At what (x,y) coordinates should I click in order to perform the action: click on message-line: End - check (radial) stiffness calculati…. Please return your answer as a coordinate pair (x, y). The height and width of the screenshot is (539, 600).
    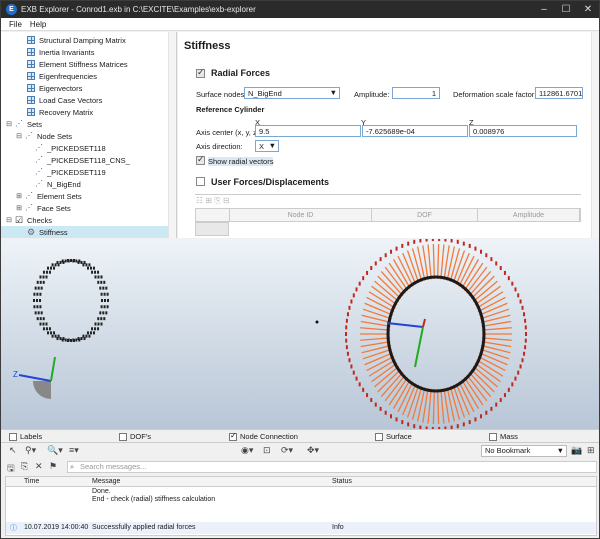
    Looking at the image, I should click on (154, 499).